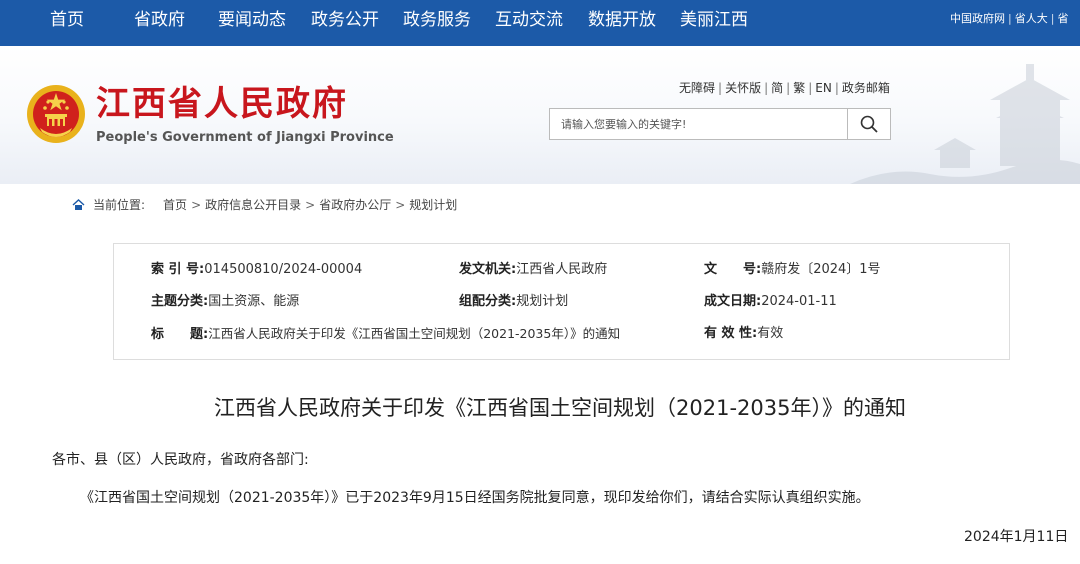 This screenshot has width=1080, height=564. What do you see at coordinates (799, 88) in the screenshot?
I see `link-traditional: 繁` at bounding box center [799, 88].